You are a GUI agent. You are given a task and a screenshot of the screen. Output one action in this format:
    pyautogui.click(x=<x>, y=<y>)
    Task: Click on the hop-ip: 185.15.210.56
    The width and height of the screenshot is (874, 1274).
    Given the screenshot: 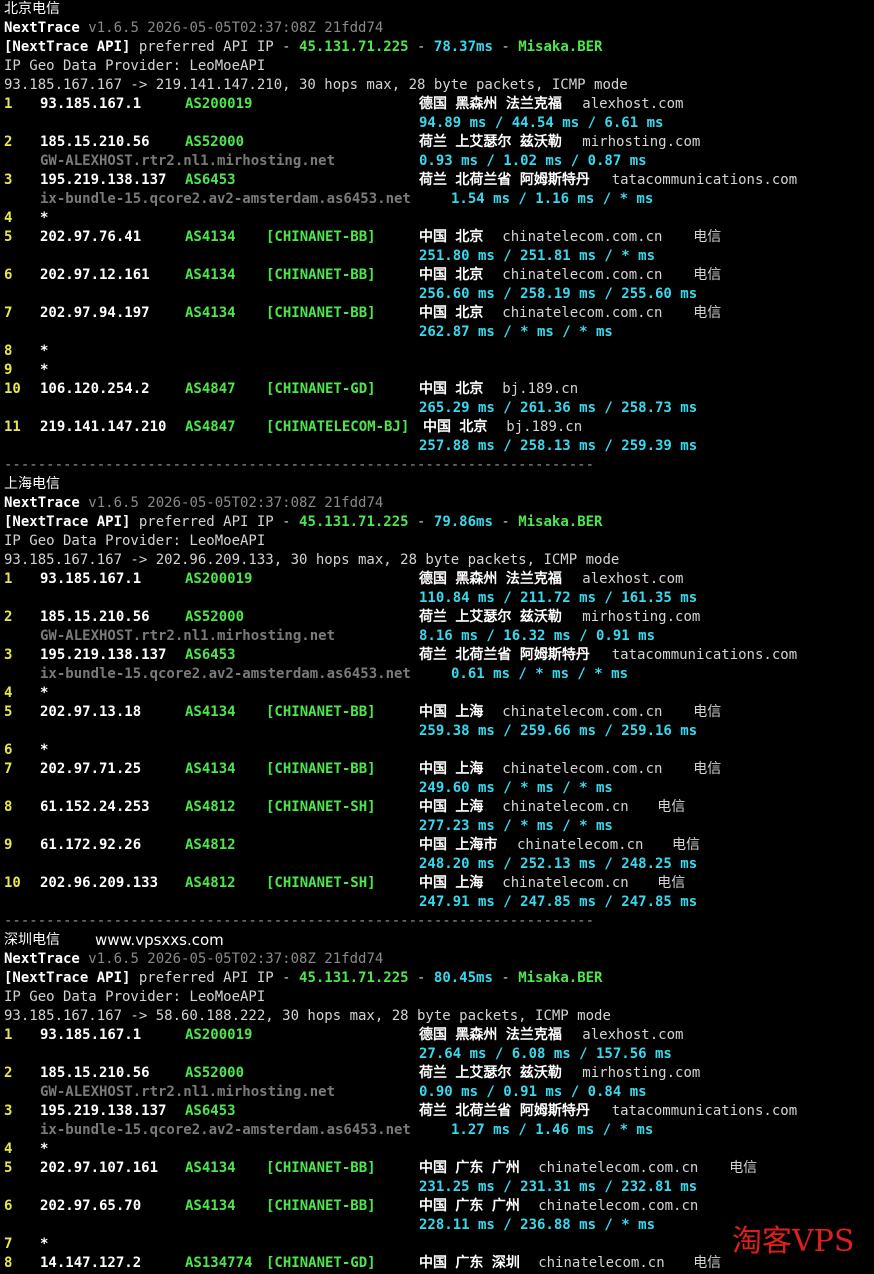 What is the action you would take?
    pyautogui.click(x=95, y=142)
    